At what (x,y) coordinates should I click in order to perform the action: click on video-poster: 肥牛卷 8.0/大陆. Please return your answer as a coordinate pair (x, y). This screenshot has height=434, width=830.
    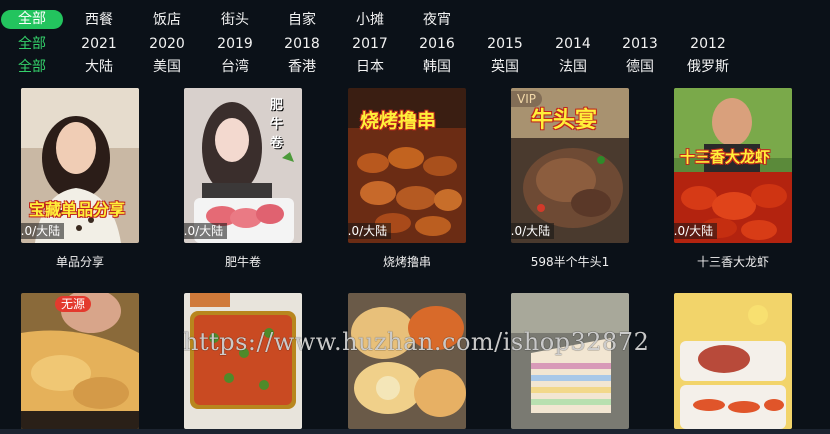
    Looking at the image, I should click on (243, 165).